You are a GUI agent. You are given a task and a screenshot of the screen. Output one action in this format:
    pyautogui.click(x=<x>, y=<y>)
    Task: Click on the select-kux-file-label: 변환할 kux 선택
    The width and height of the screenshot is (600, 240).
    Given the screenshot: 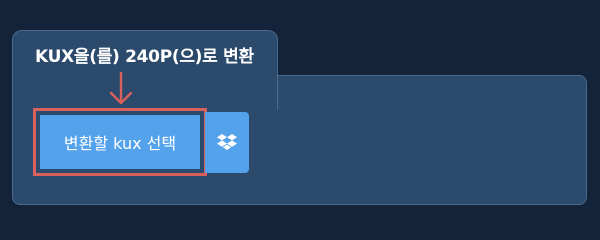 What is the action you would take?
    pyautogui.click(x=120, y=142)
    